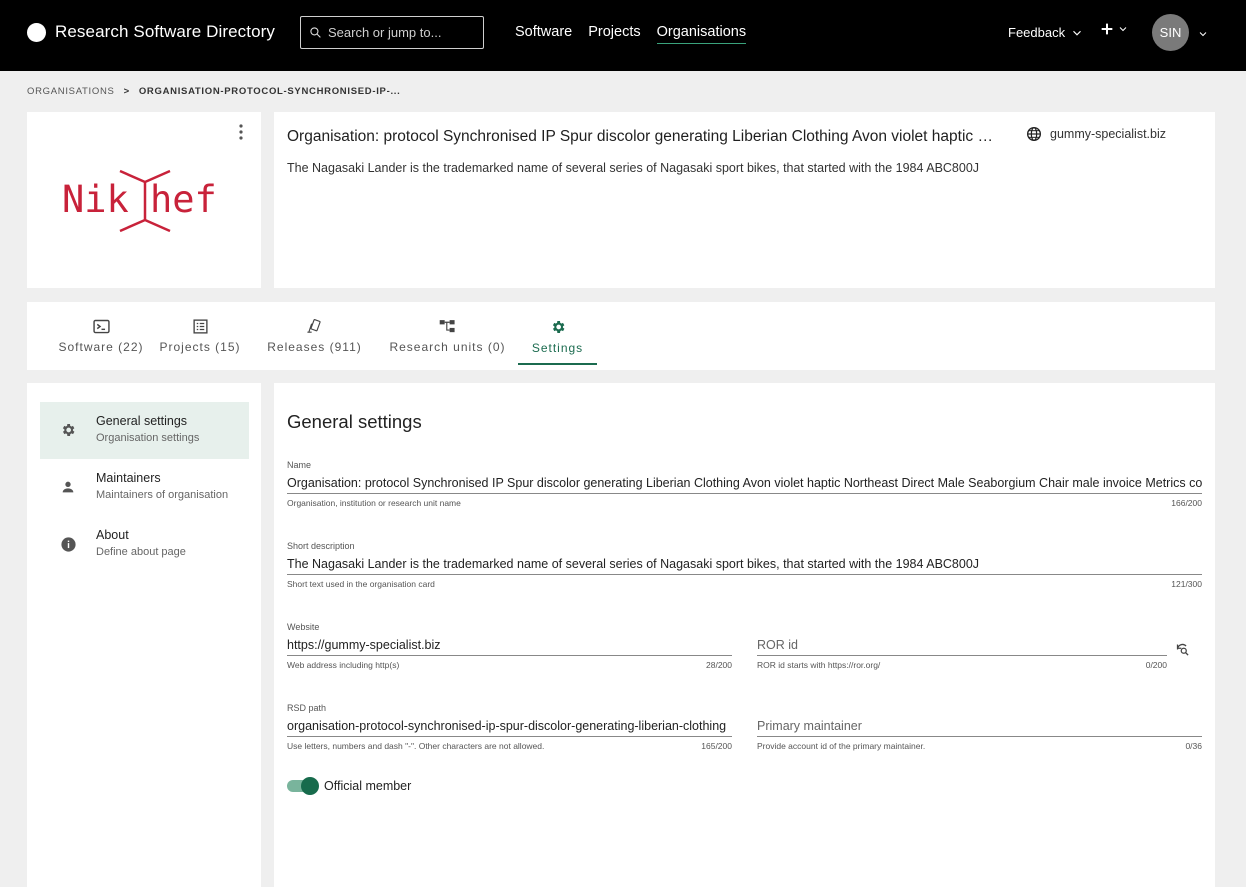 The image size is (1246, 887). What do you see at coordinates (144, 544) in the screenshot?
I see `sidebar-item-about: About Define about page` at bounding box center [144, 544].